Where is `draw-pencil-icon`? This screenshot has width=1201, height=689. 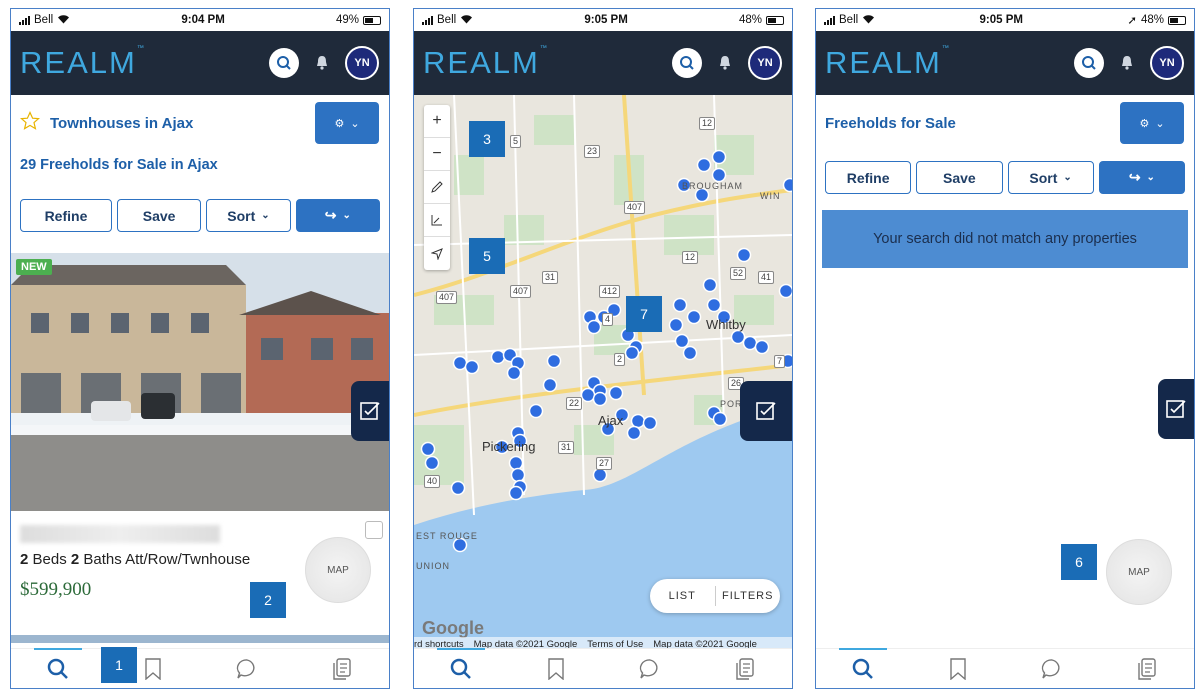
draw-pencil-icon is located at coordinates (437, 187).